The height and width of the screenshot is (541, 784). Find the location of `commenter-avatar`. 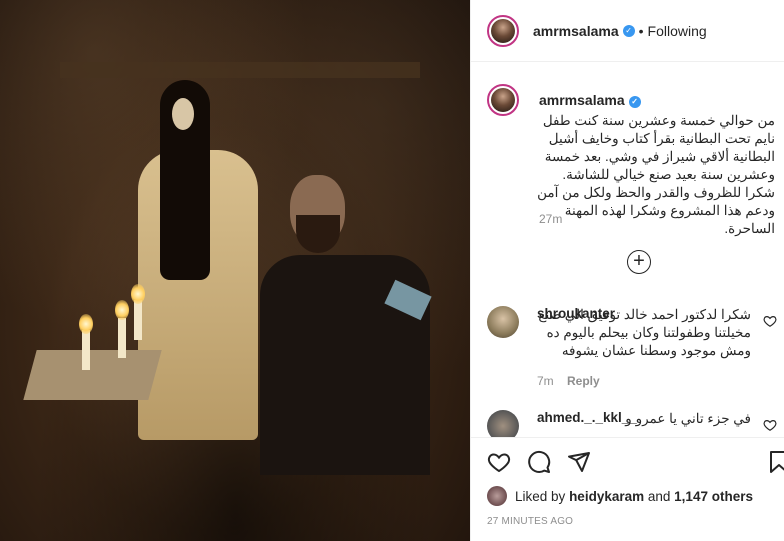

commenter-avatar is located at coordinates (503, 322).